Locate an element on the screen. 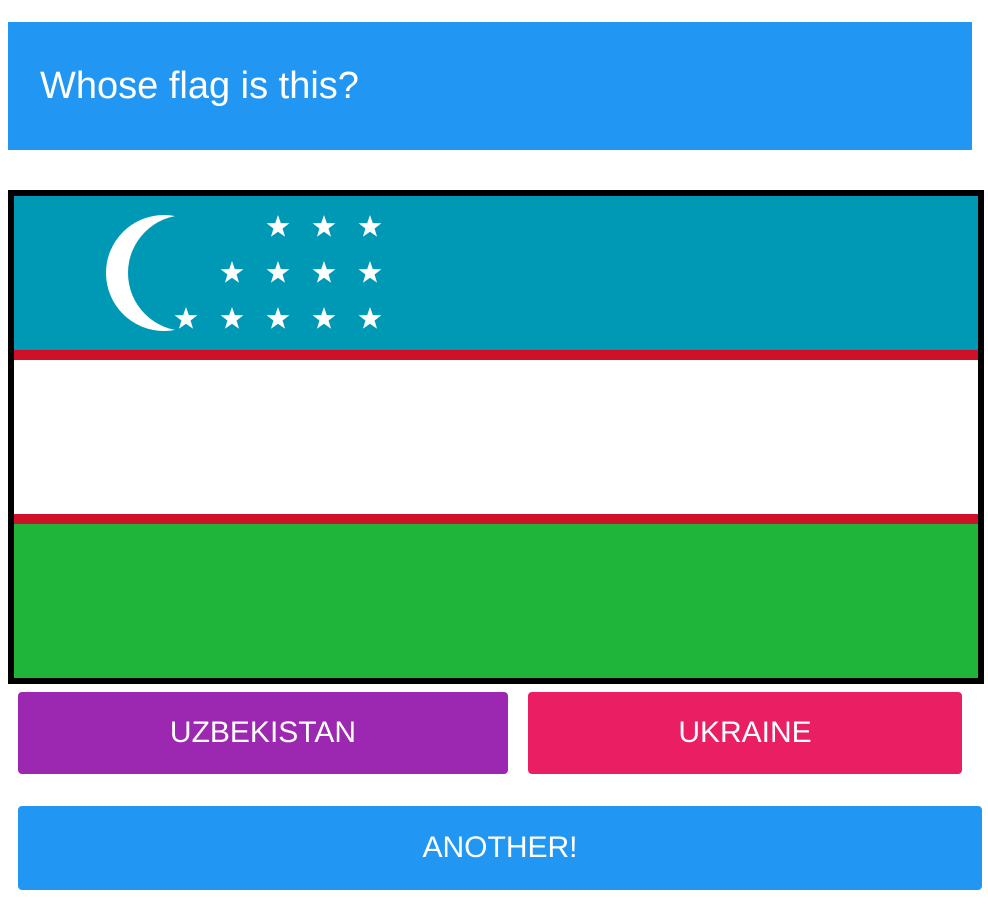 Image resolution: width=988 pixels, height=922 pixels. answer-button-uzbekistan: UZBEKISTAN is located at coordinates (263, 733).